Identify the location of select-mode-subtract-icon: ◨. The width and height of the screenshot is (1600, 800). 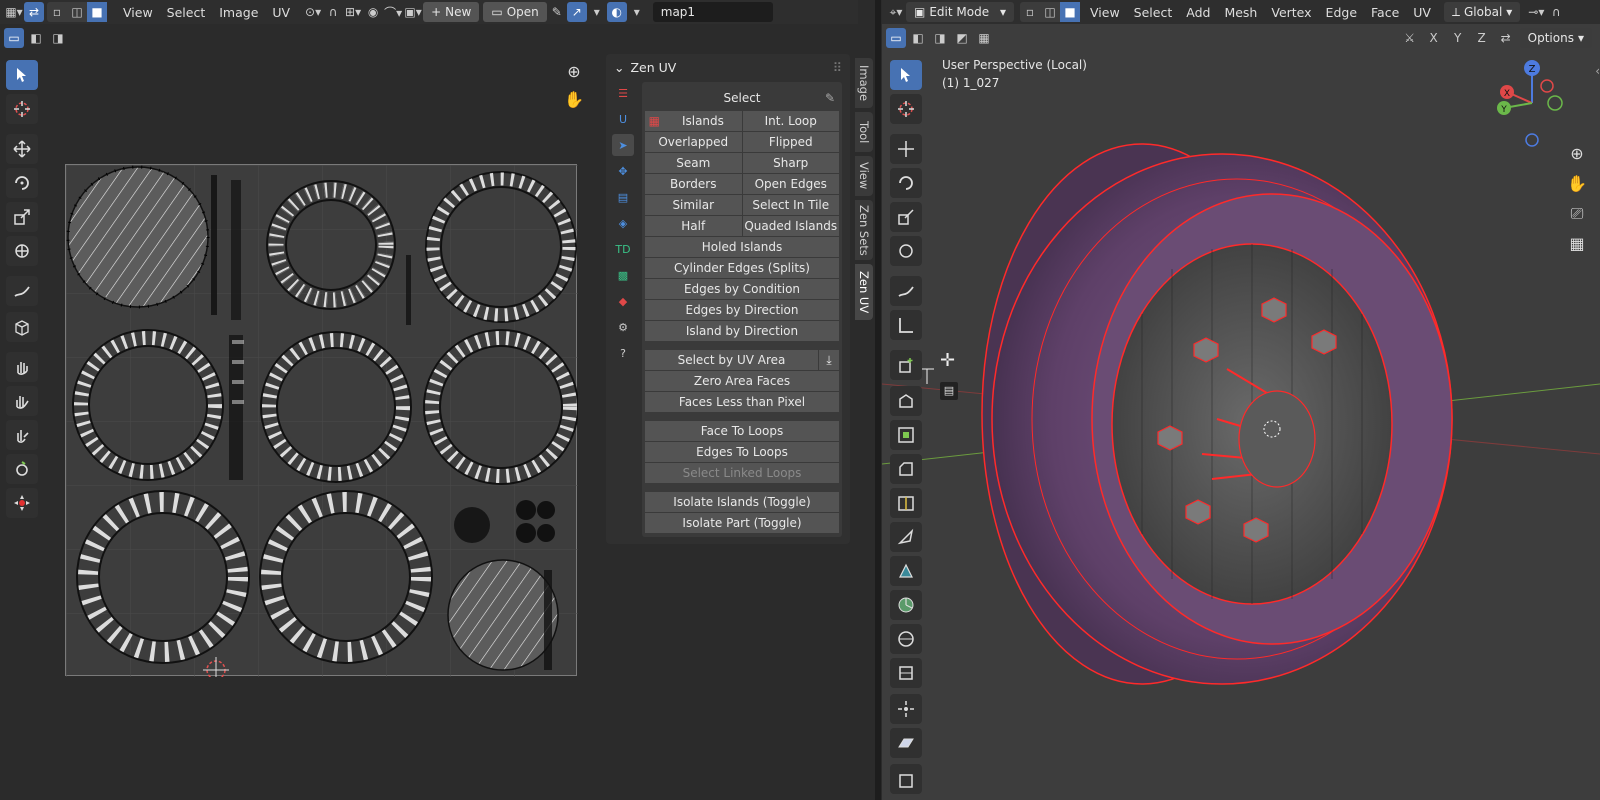
(58, 38).